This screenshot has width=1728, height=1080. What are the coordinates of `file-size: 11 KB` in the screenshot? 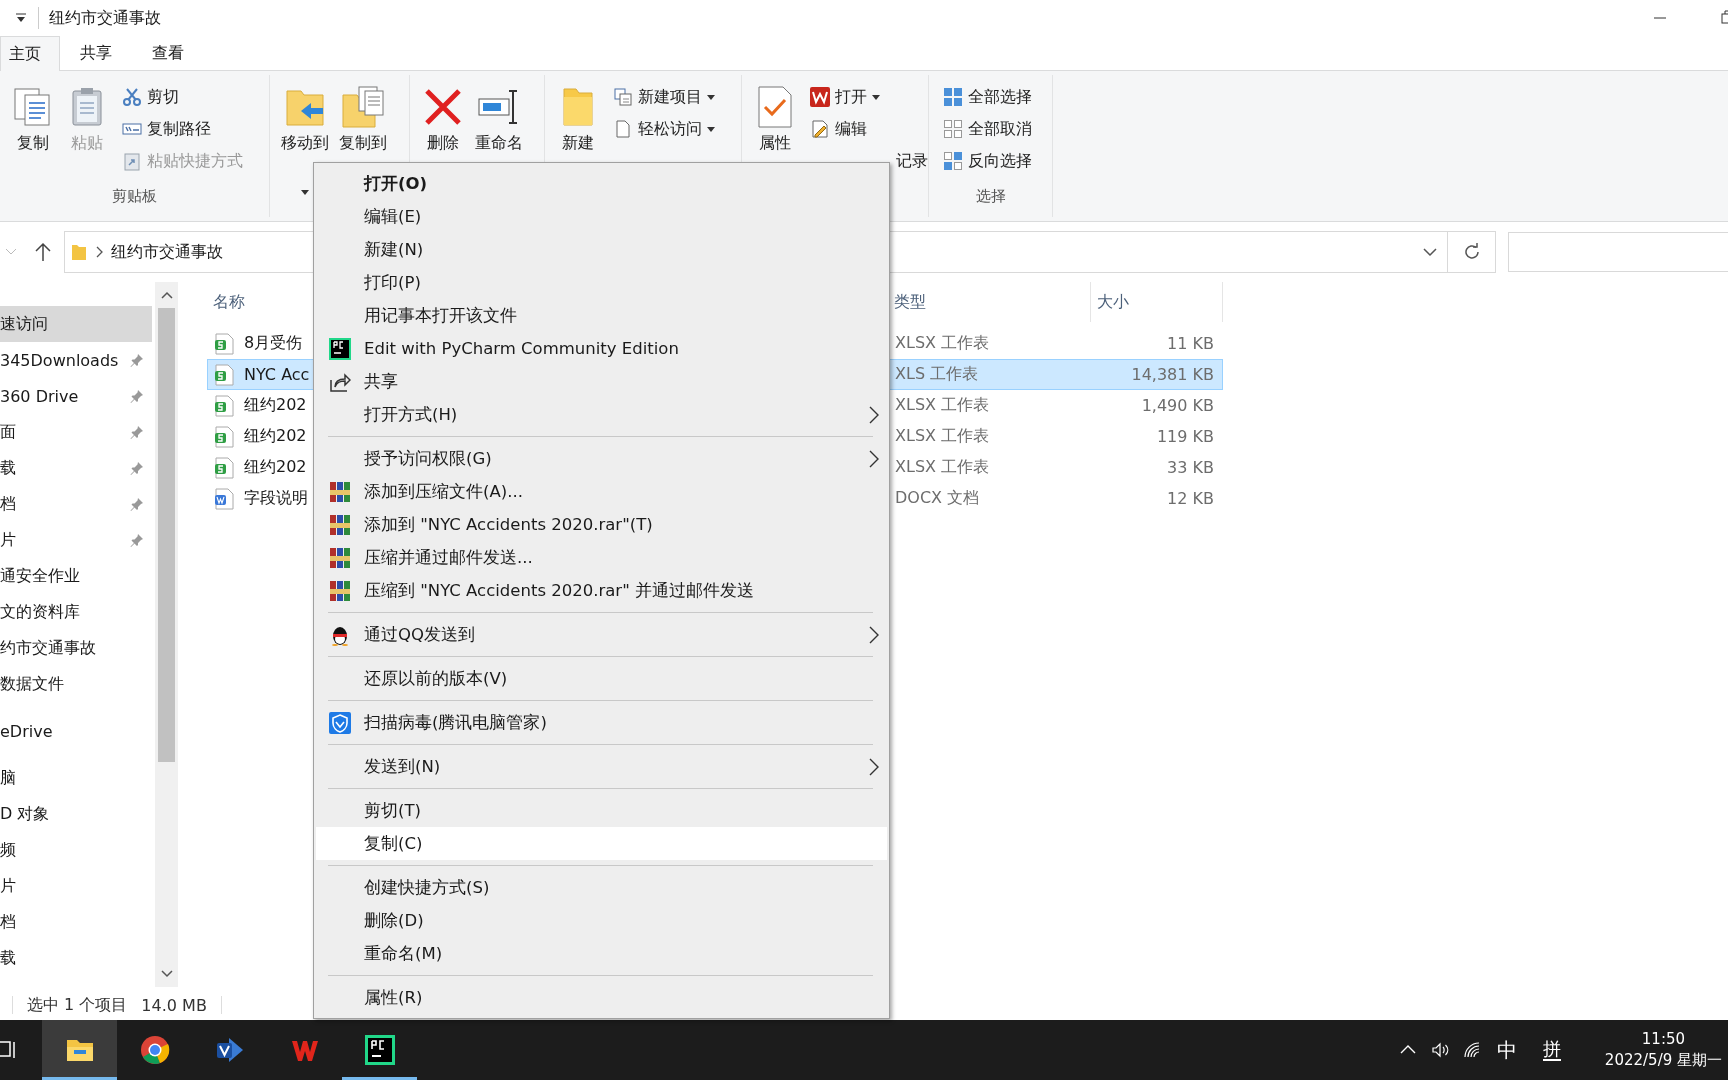 It's located at (1190, 343).